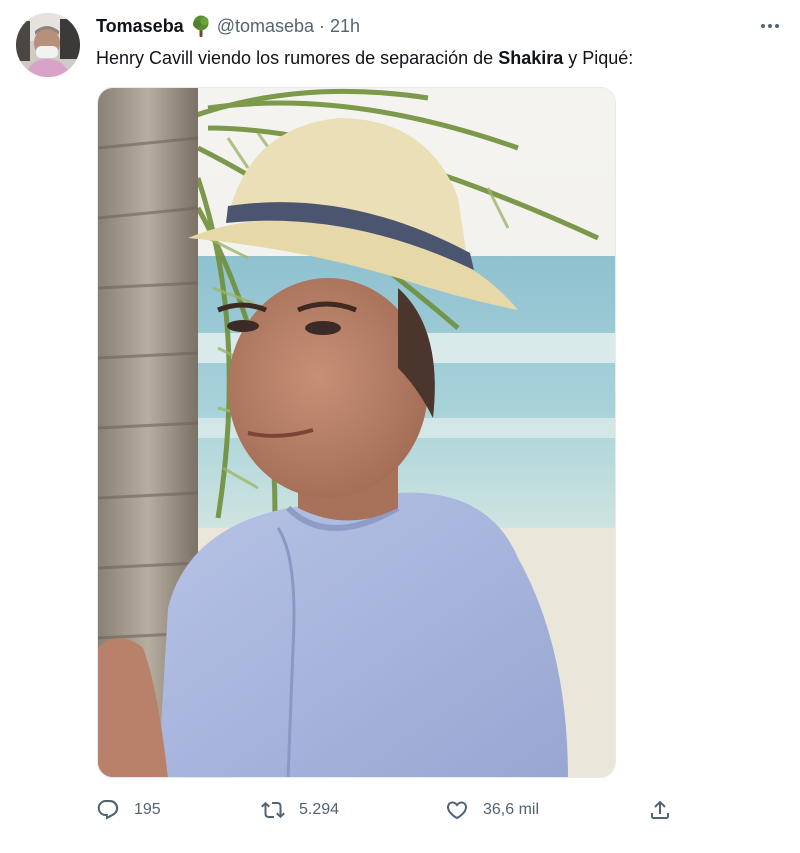 Image resolution: width=800 pixels, height=853 pixels. I want to click on retweet-button: 5.294, so click(300, 810).